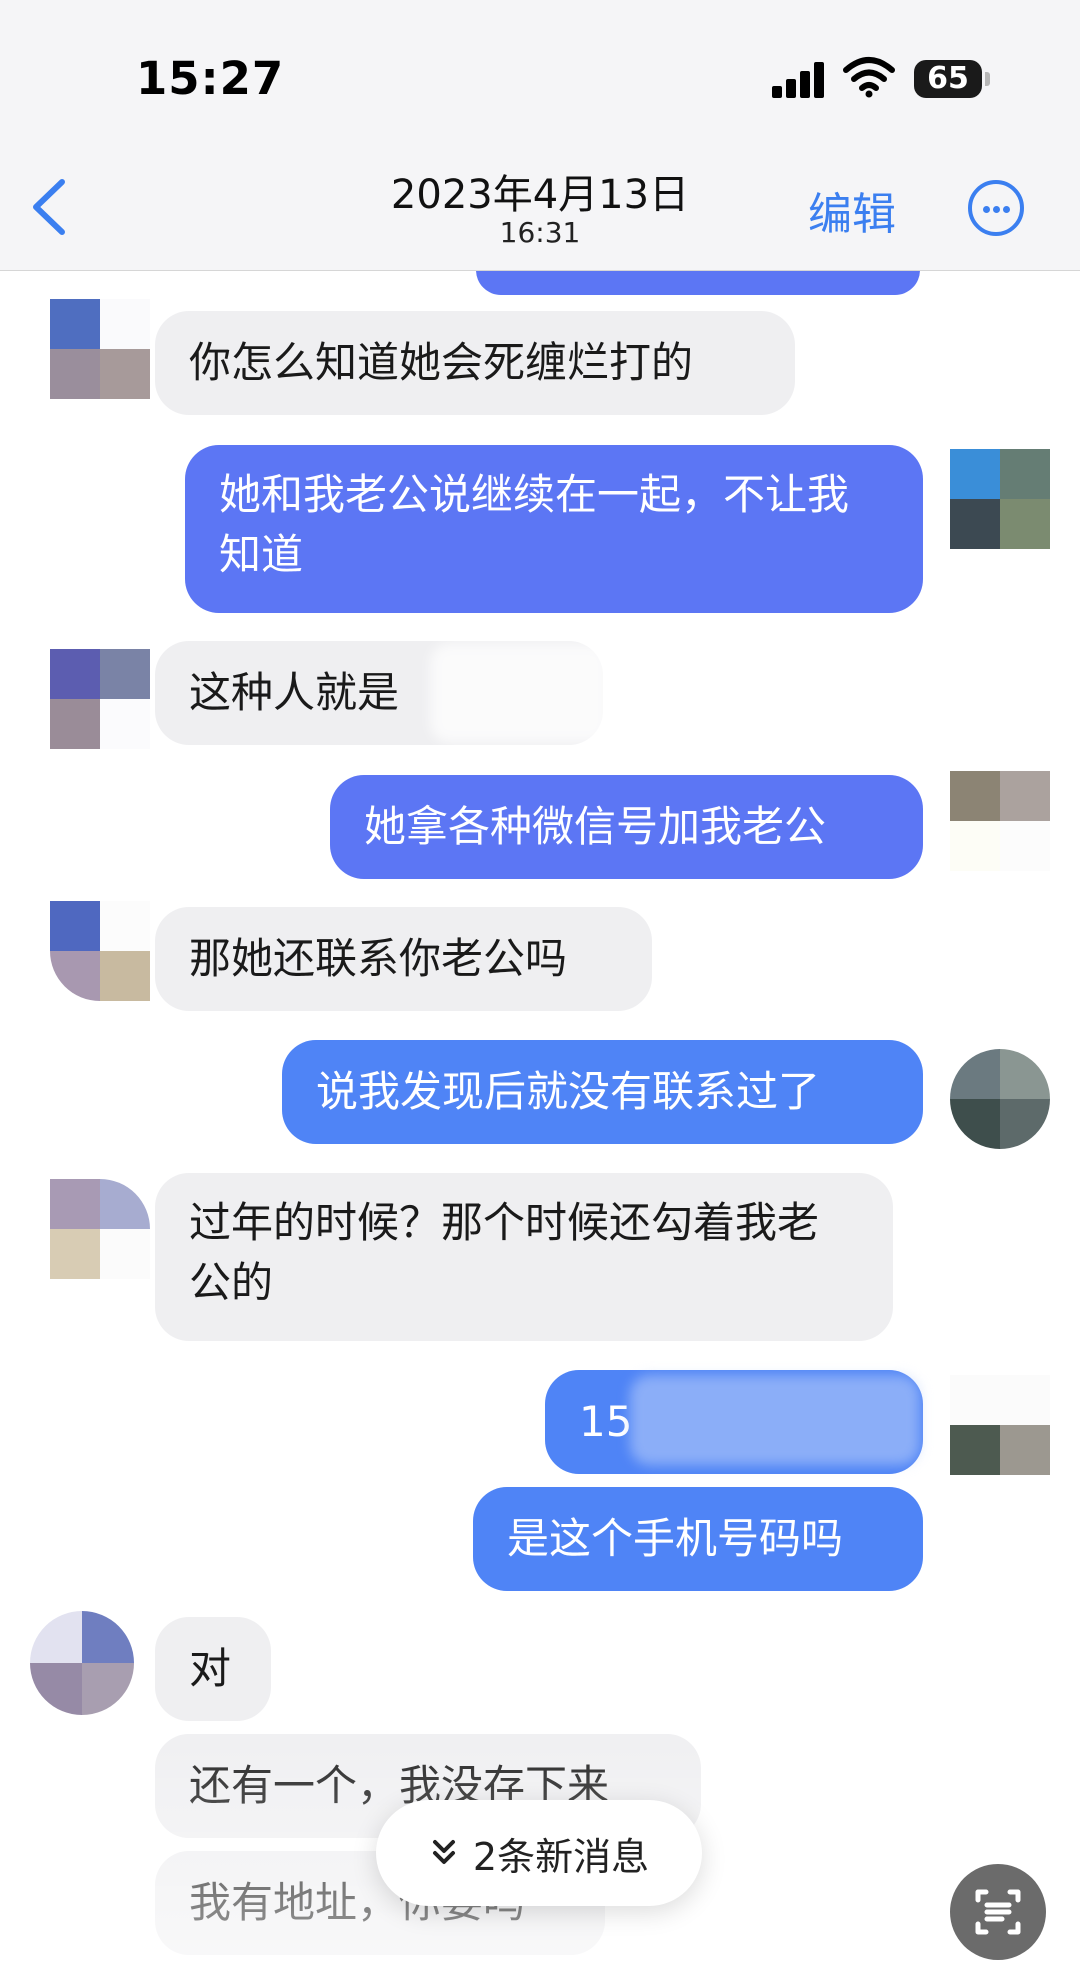  I want to click on page-title: 2023年4月13日, so click(540, 195).